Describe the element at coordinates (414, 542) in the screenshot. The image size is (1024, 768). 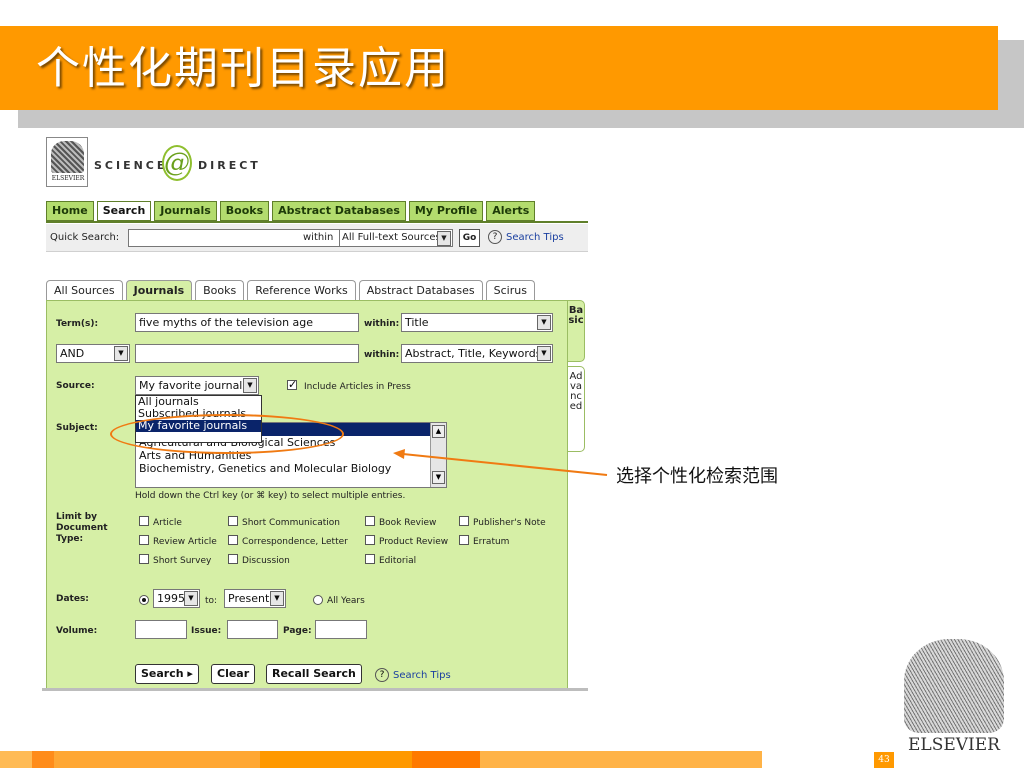
I see `doc-product-review-label: Product Review` at that location.